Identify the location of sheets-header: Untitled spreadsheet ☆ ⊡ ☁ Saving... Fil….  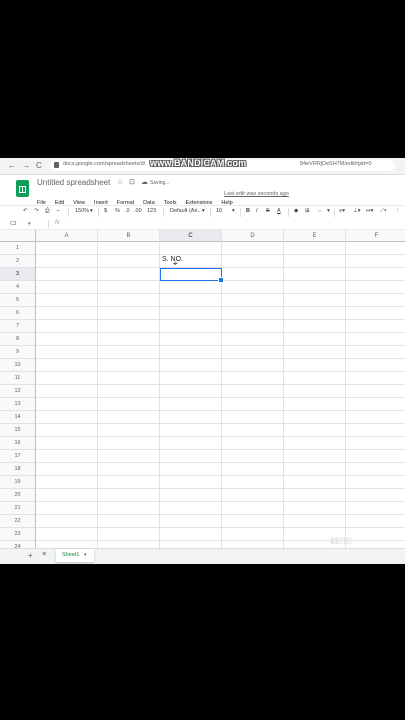
(202, 190).